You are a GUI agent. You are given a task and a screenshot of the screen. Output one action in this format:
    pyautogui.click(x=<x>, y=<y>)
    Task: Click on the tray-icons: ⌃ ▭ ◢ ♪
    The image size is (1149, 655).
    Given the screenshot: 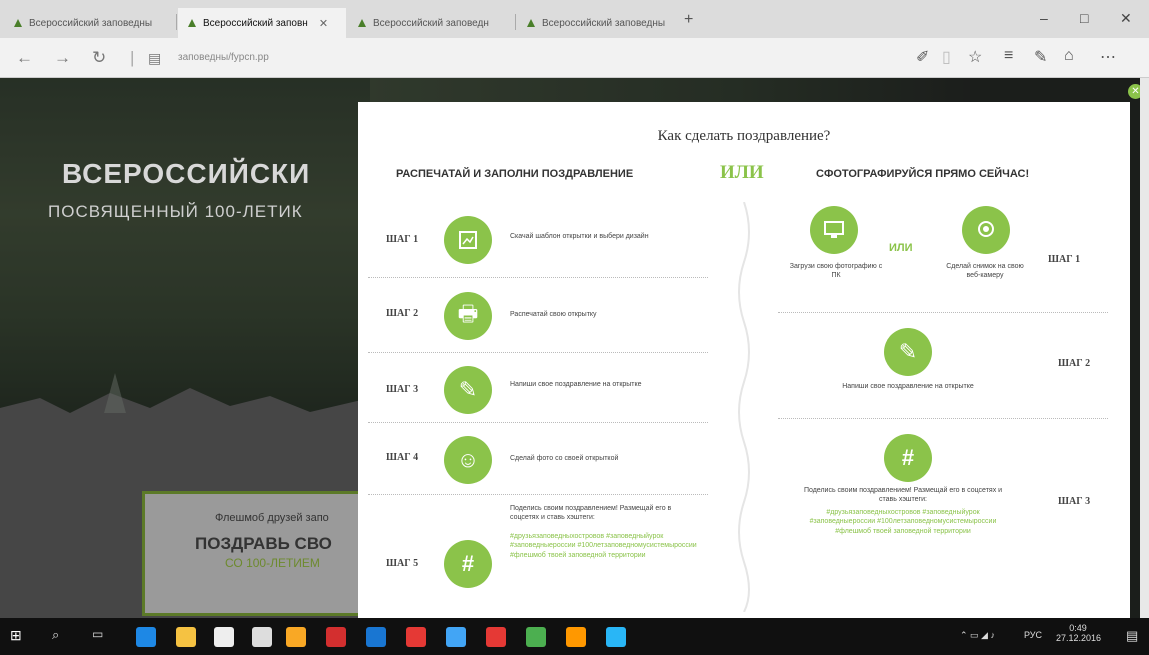 What is the action you would take?
    pyautogui.click(x=977, y=635)
    